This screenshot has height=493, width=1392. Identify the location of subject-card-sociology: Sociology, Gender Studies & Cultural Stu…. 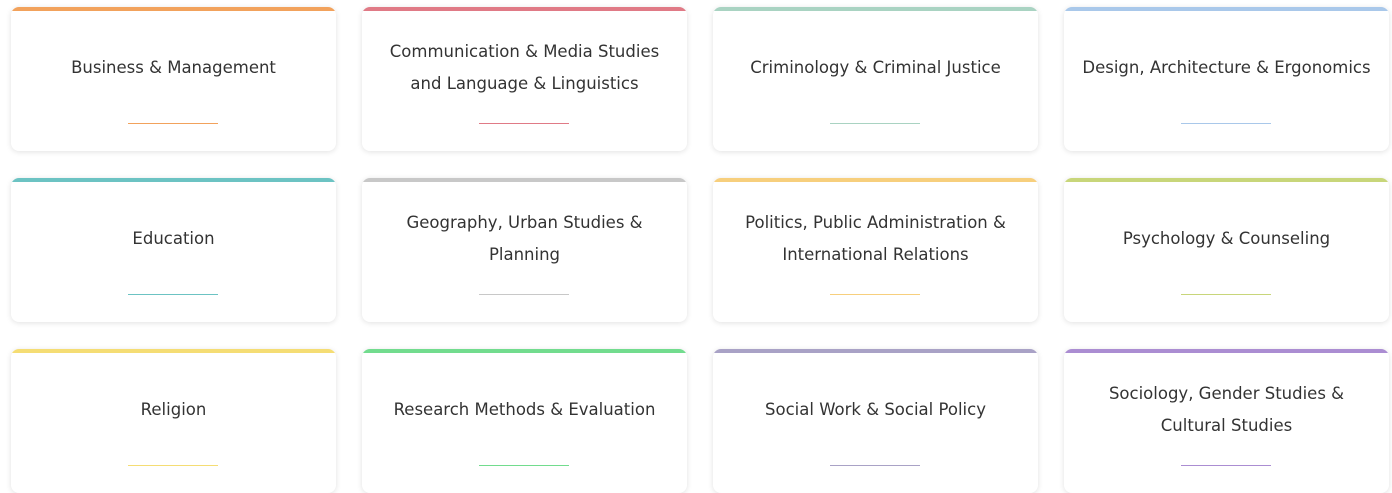
(1226, 421).